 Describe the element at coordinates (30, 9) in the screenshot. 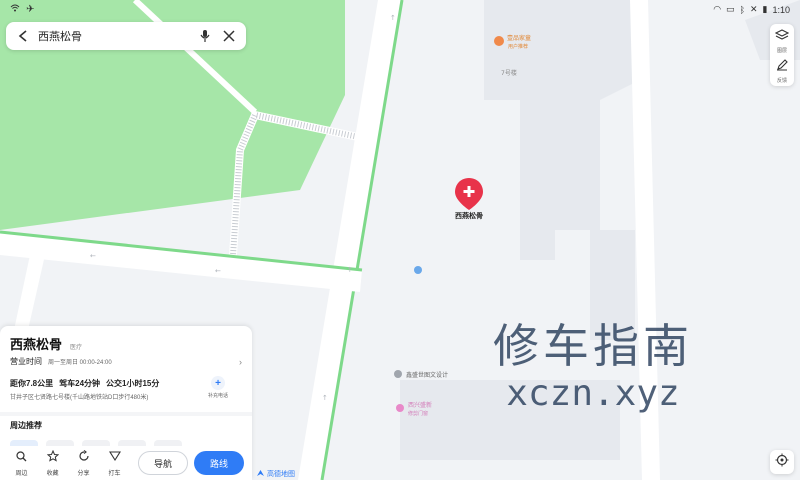

I see `airplane-icon: ✈` at that location.